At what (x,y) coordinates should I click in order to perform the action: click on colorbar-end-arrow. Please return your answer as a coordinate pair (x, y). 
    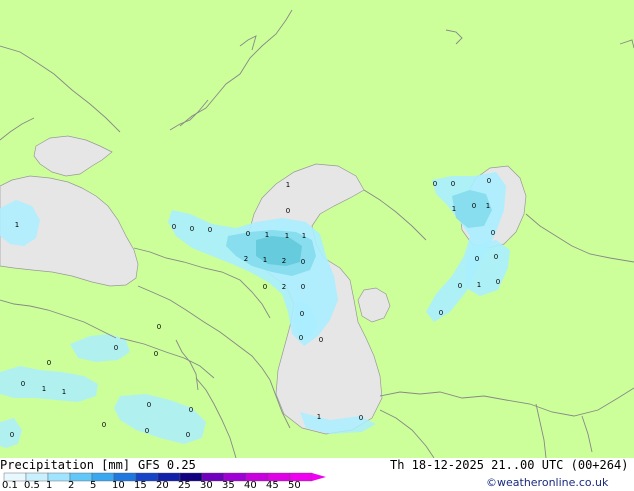
    Looking at the image, I should click on (319, 477).